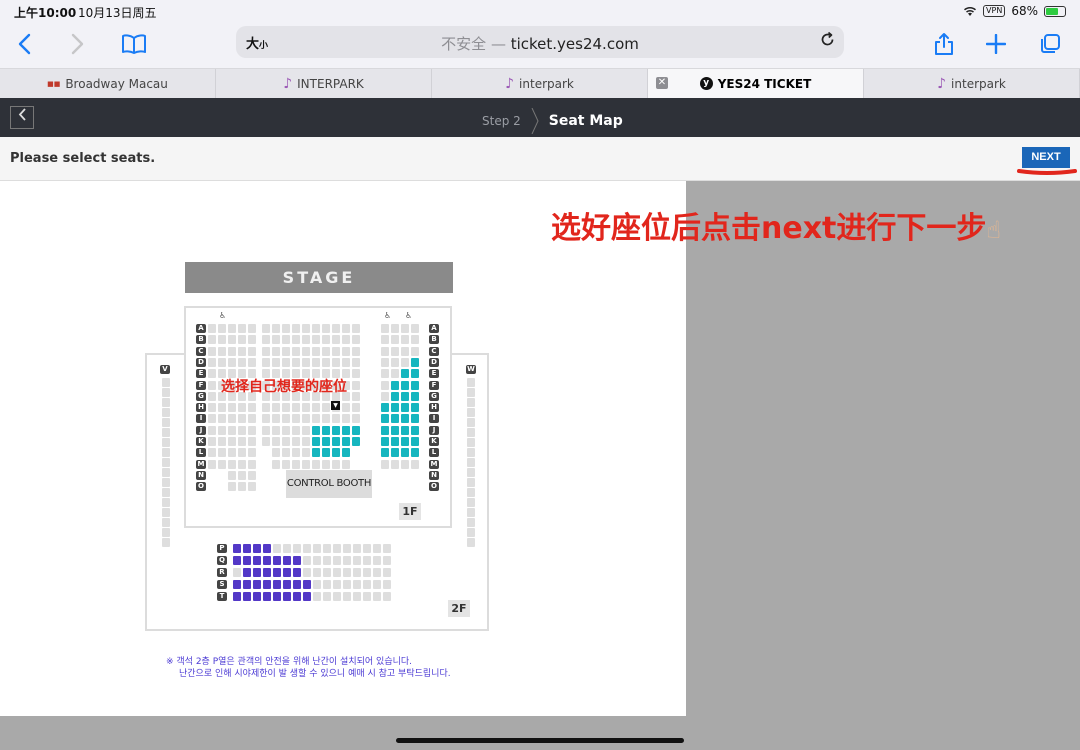  What do you see at coordinates (662, 83) in the screenshot?
I see `close-tab-icon: ✕` at bounding box center [662, 83].